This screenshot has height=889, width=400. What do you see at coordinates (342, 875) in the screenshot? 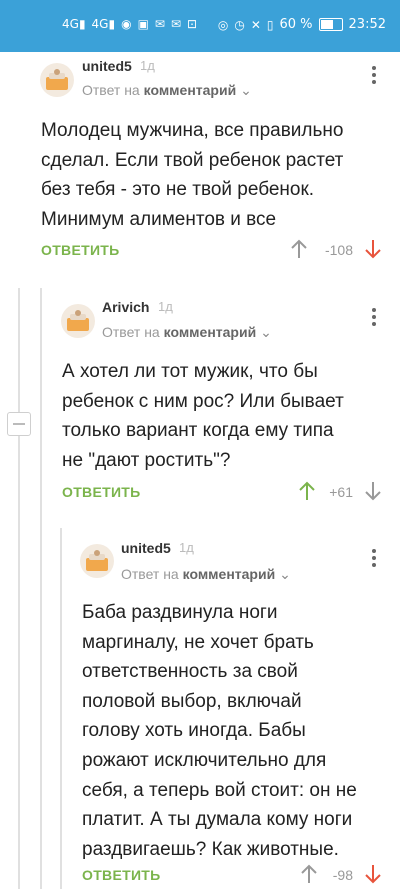
I see `comment-score: -98` at bounding box center [342, 875].